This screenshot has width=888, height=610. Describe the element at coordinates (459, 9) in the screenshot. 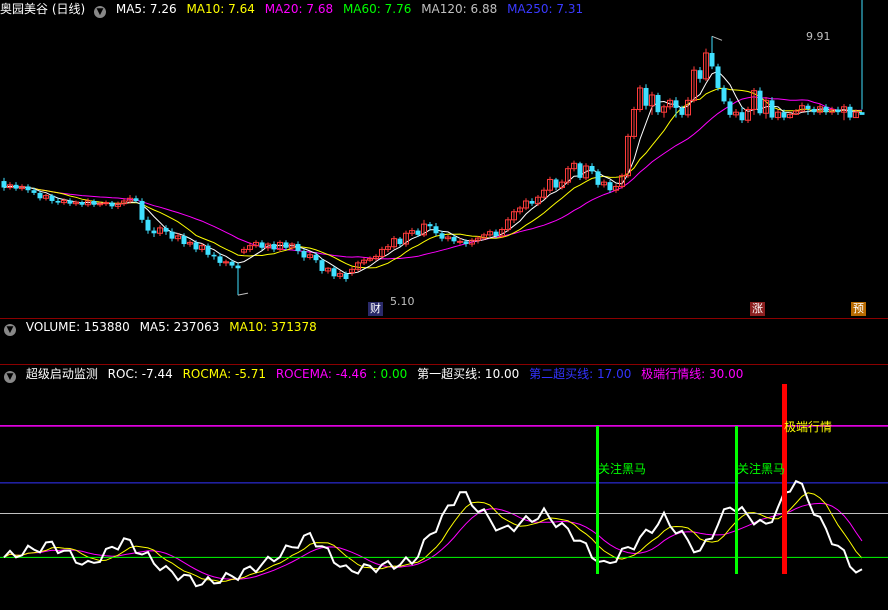

I see `ma120-label: MA120: 6.88` at that location.